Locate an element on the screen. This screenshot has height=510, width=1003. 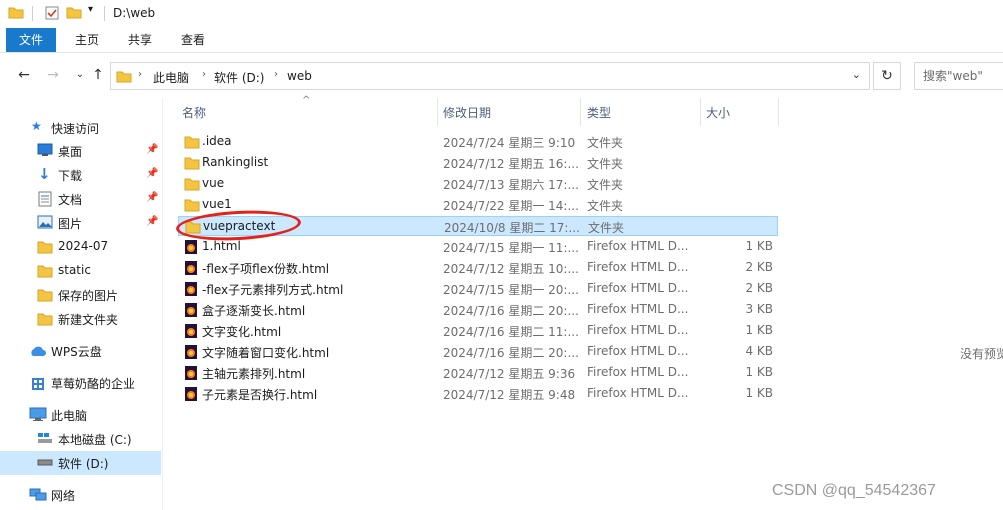
sidebar-item-label: 草莓奶酪的企业 is located at coordinates (93, 384).